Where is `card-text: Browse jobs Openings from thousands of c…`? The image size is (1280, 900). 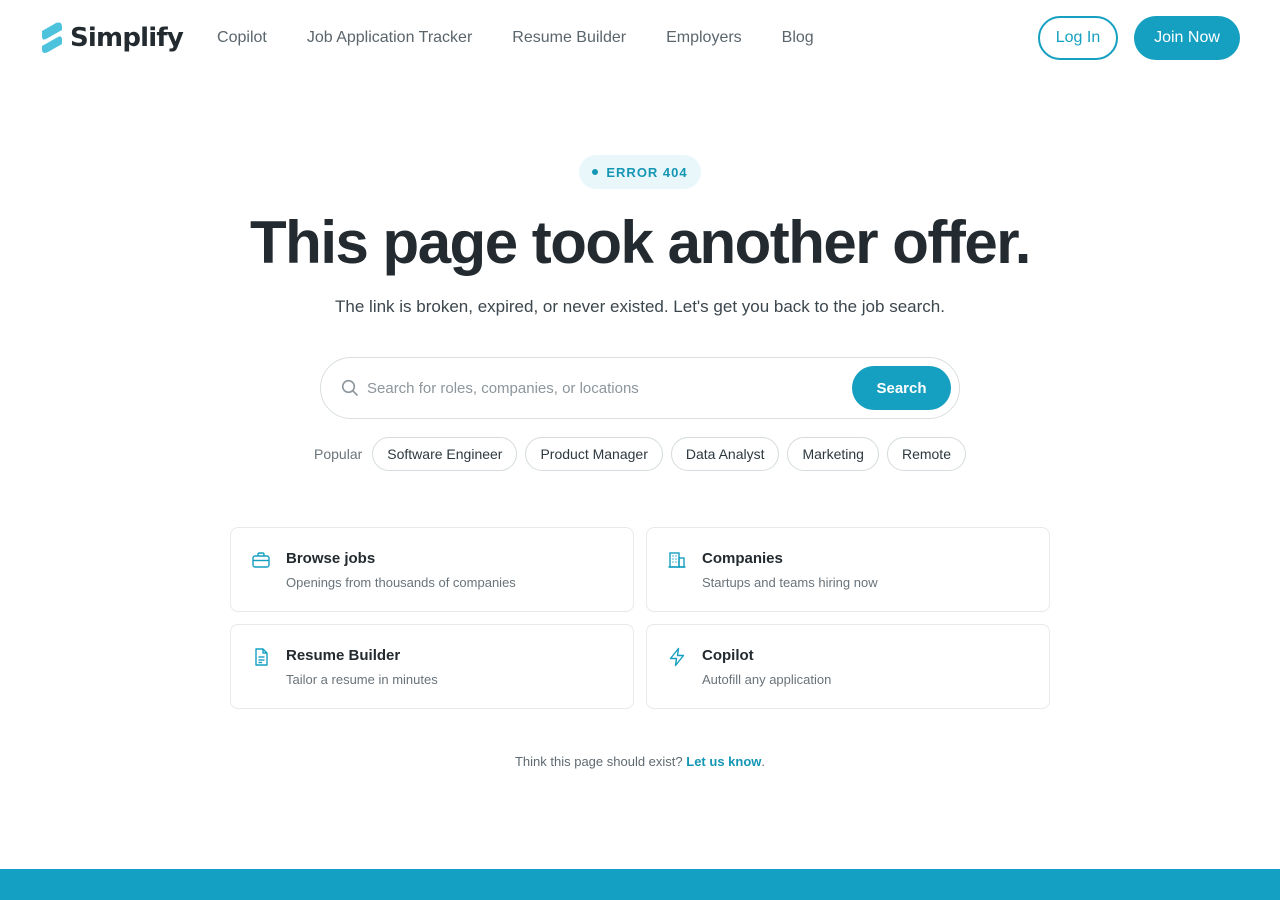
card-text: Browse jobs Openings from thousands of c… is located at coordinates (401, 570).